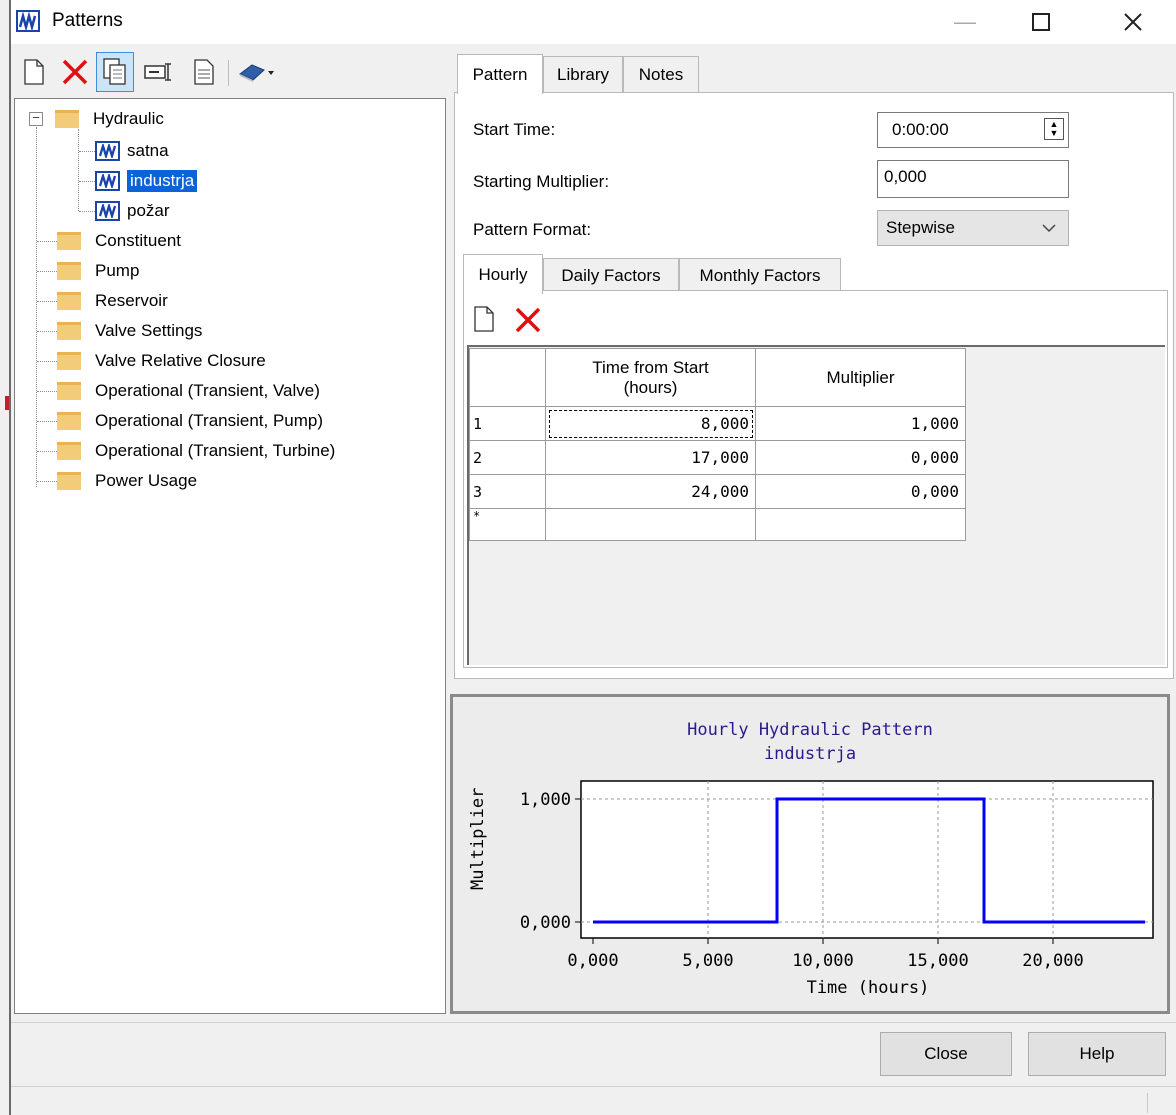 This screenshot has width=1176, height=1115. What do you see at coordinates (937, 961) in the screenshot?
I see `x-tick-label: 15,000` at bounding box center [937, 961].